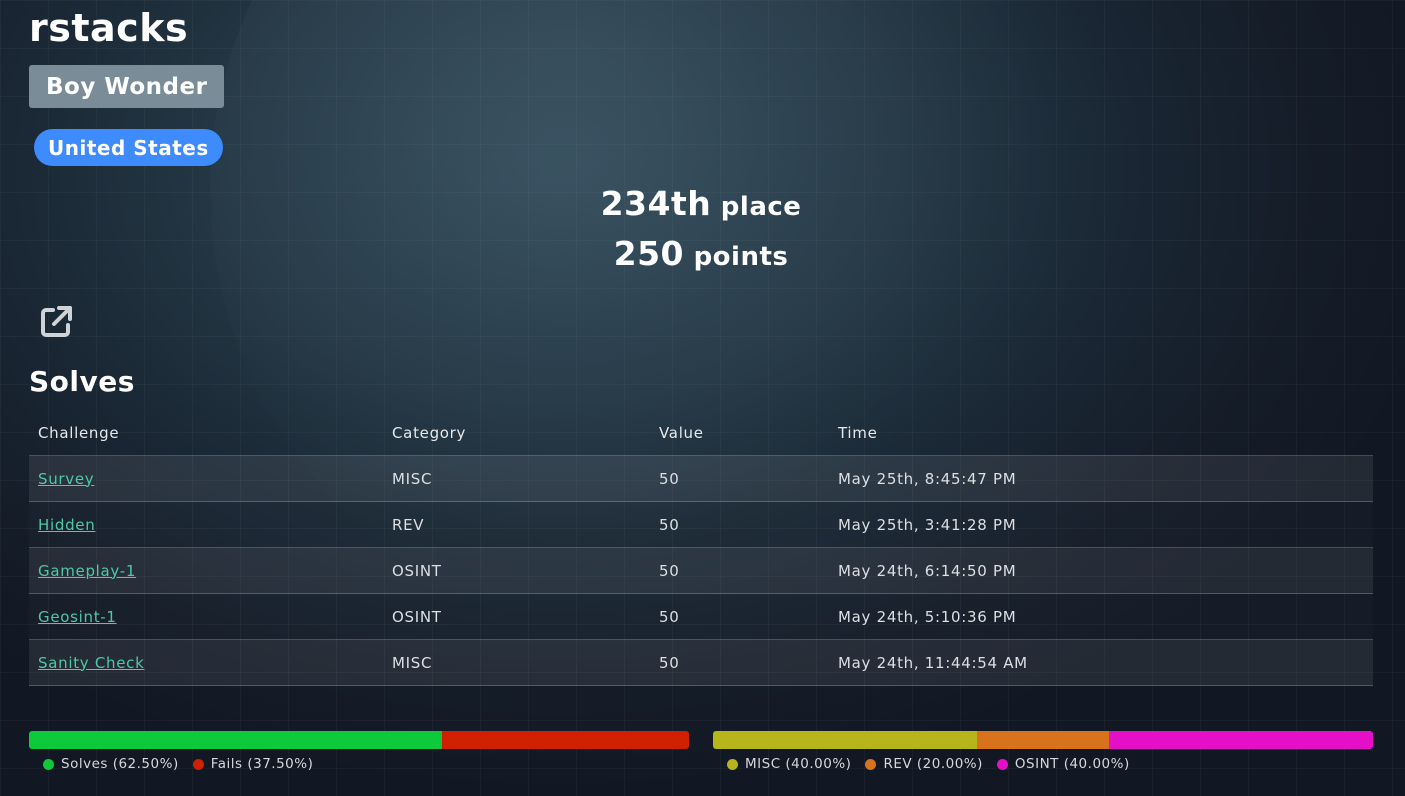 This screenshot has width=1405, height=796. I want to click on legend-item-misc: MISC (40.00%), so click(789, 764).